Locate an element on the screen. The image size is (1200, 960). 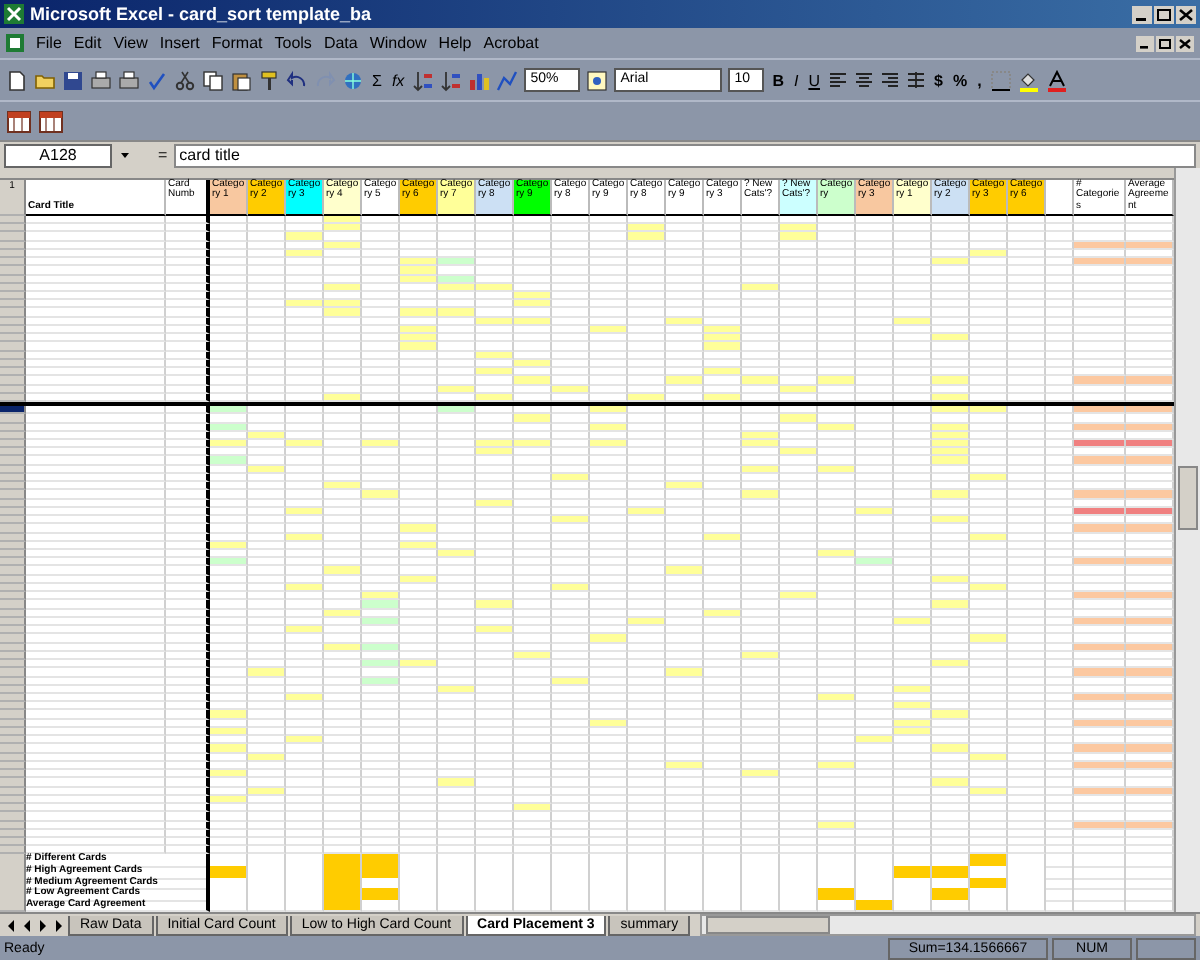
menu-item: Window is located at coordinates (398, 43).